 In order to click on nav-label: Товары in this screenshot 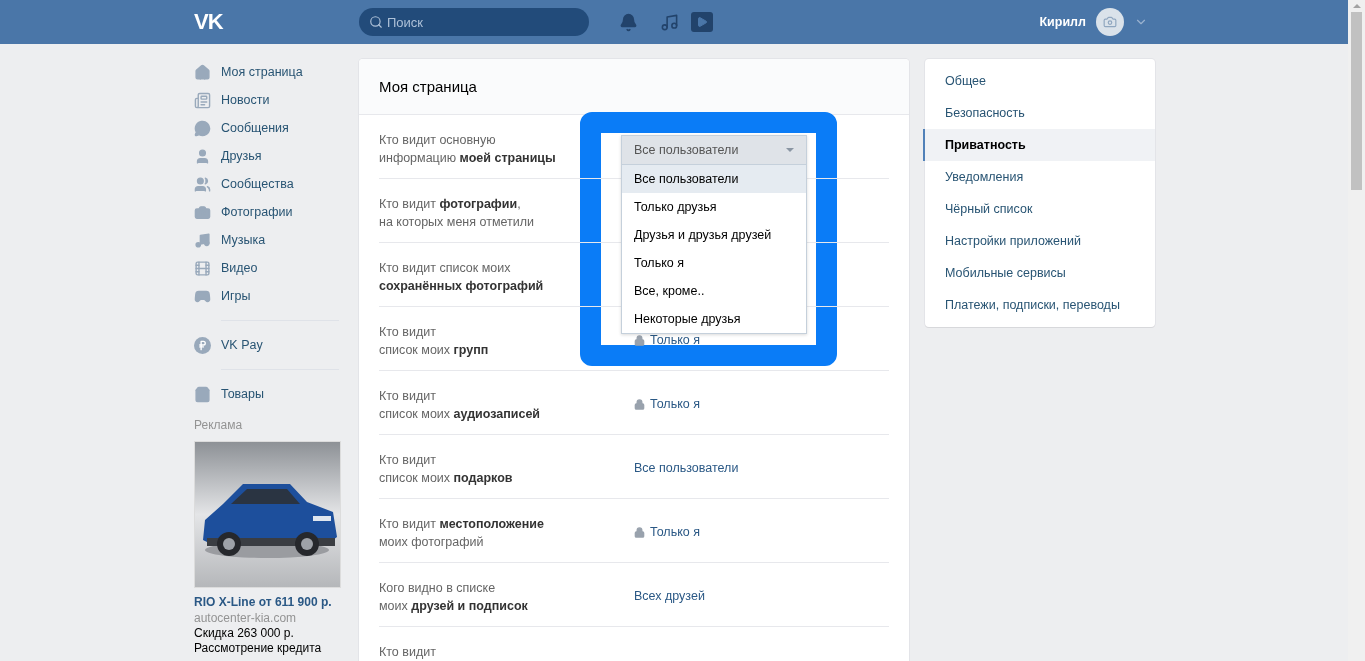, I will do `click(242, 394)`.